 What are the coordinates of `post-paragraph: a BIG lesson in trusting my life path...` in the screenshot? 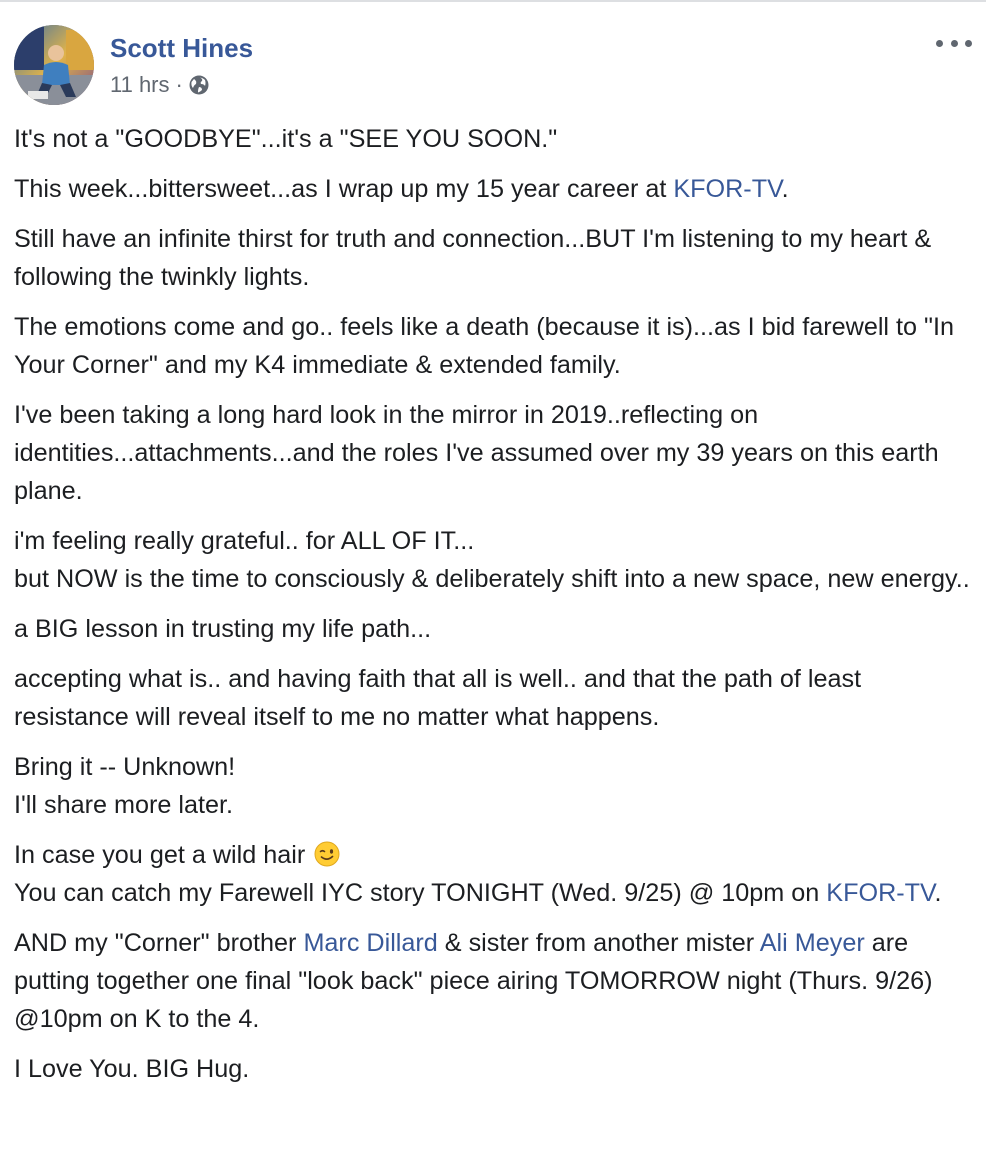 It's located at (494, 629).